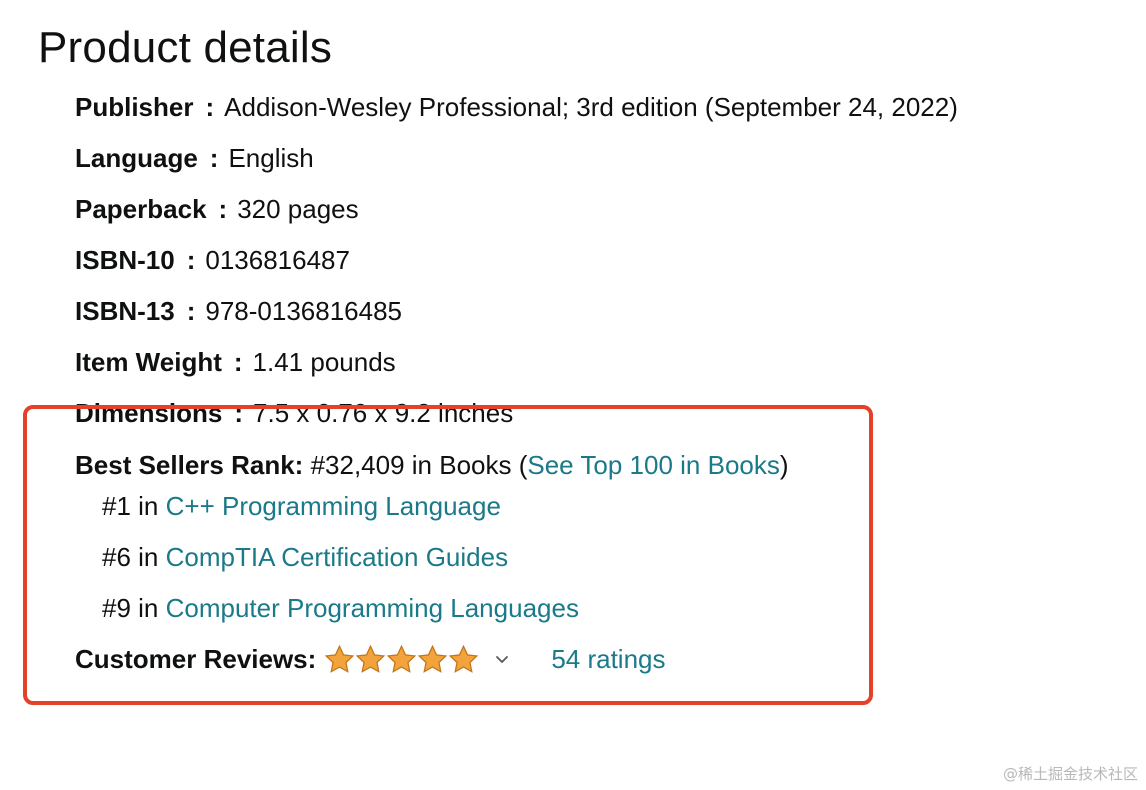 The width and height of the screenshot is (1146, 790). I want to click on category-link-comptia-certification-guides: CompTIA Certification Guides, so click(337, 557).